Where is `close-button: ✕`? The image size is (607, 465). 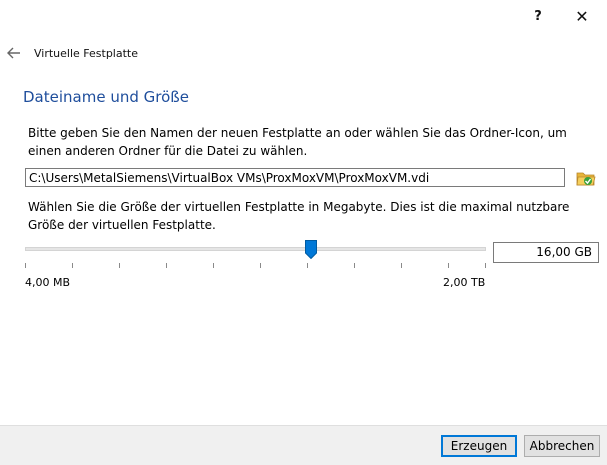 close-button: ✕ is located at coordinates (582, 16).